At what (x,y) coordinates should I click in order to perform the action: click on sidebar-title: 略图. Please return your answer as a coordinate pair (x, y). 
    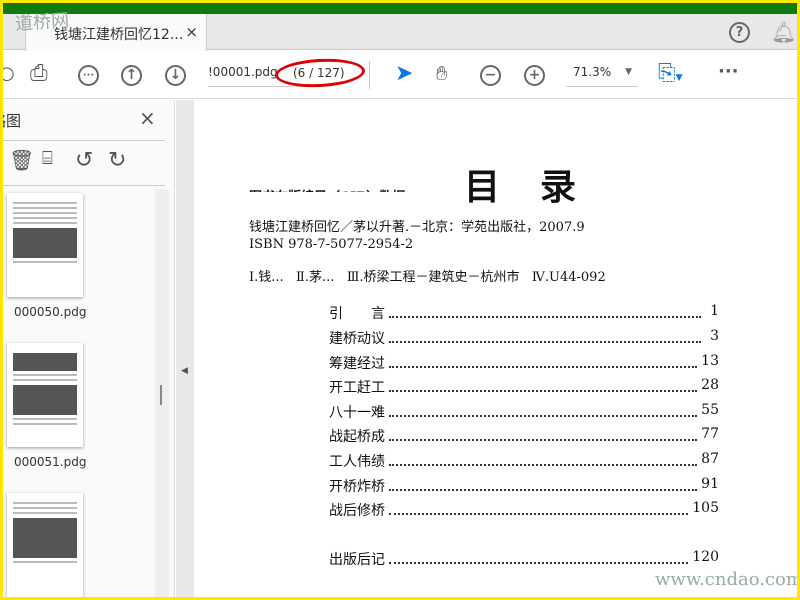
    Looking at the image, I should click on (12, 121).